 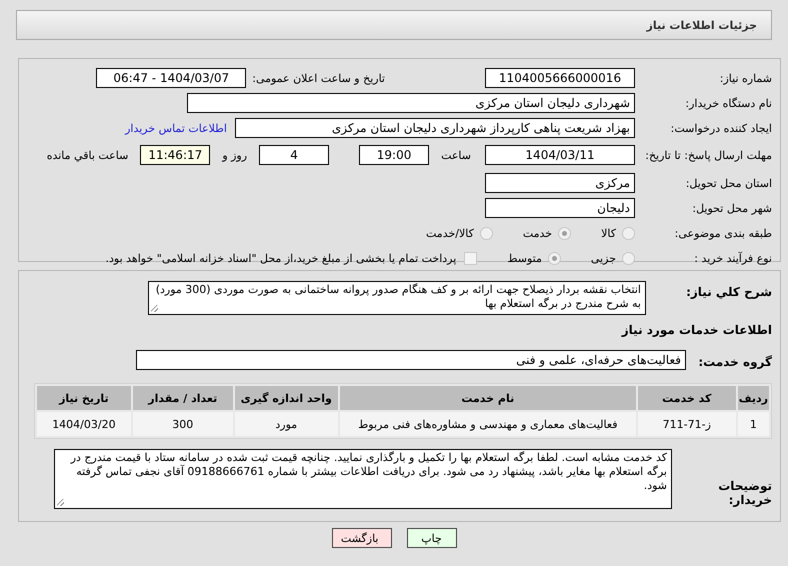 I want to click on province-field: مرکزی, so click(x=560, y=183).